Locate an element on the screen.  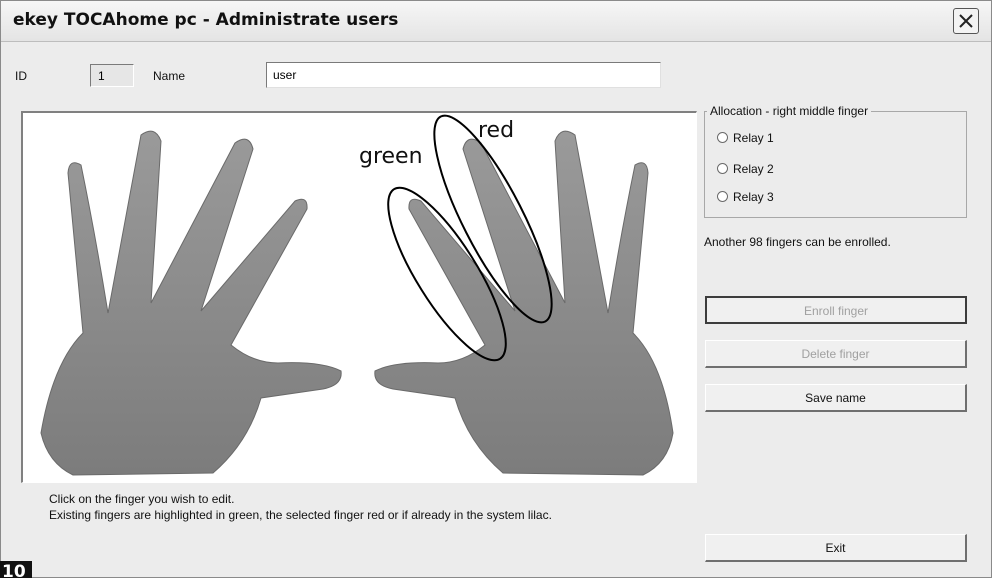
red-annotation-label: red is located at coordinates (496, 130).